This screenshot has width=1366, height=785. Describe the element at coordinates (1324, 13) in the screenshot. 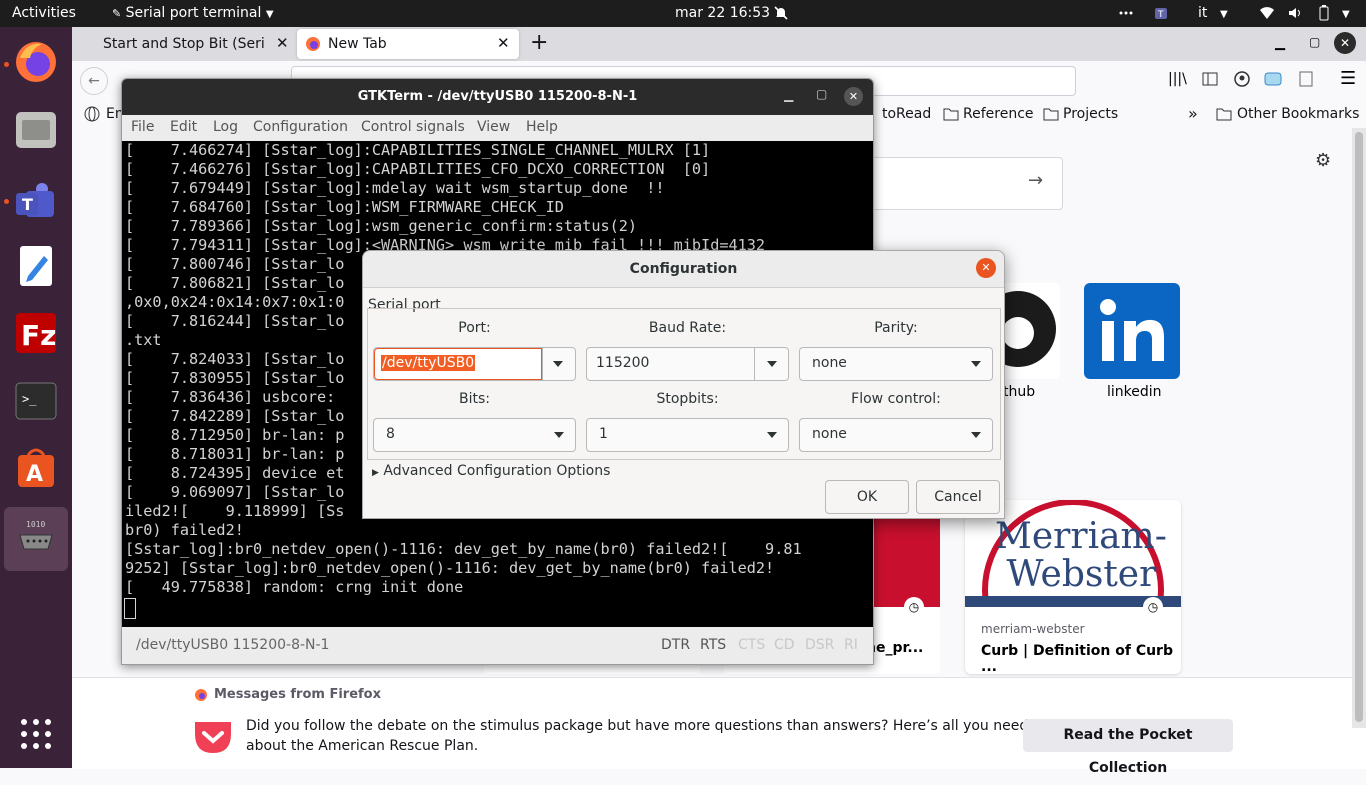

I see `battery-icon` at that location.